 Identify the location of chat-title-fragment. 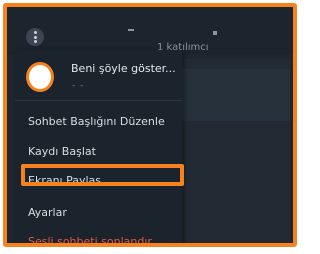
(131, 30).